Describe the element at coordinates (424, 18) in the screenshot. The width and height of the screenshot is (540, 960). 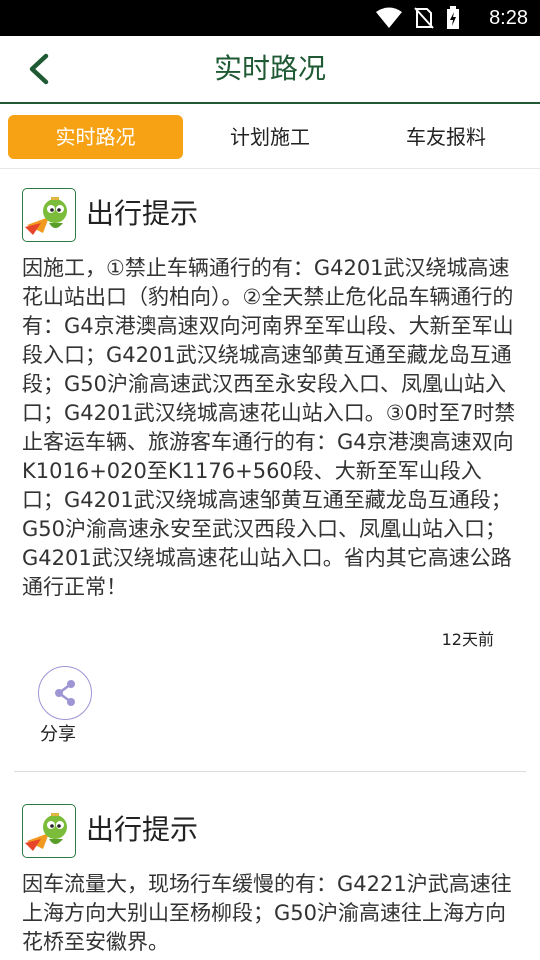
I see `no-sim-icon` at that location.